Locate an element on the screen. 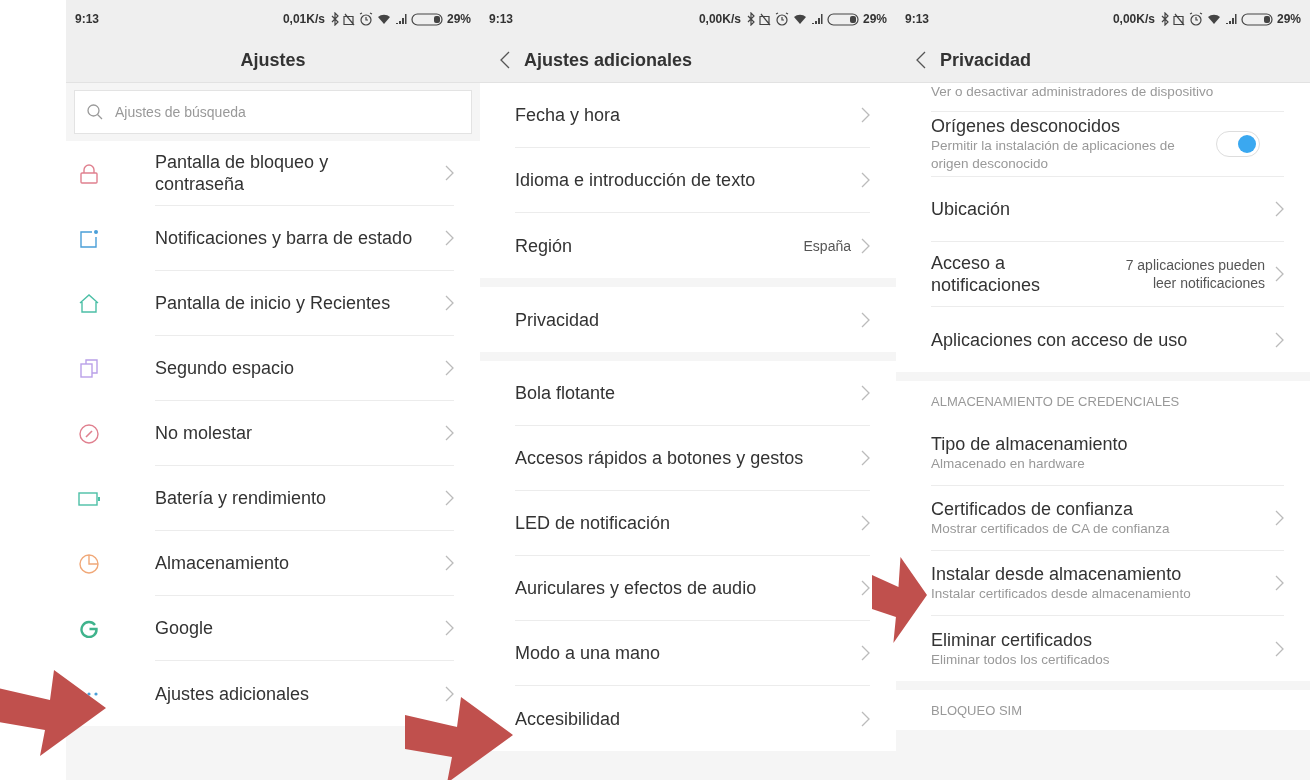  setting-title: Eliminar certificados is located at coordinates (1012, 639).